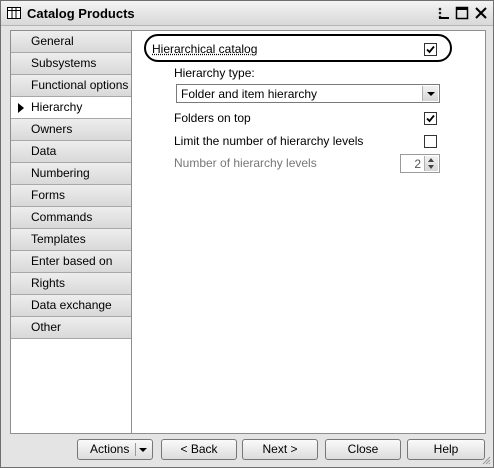 Image resolution: width=494 pixels, height=468 pixels. What do you see at coordinates (214, 73) in the screenshot?
I see `hierarchy-type-label: Hierarchy type:` at bounding box center [214, 73].